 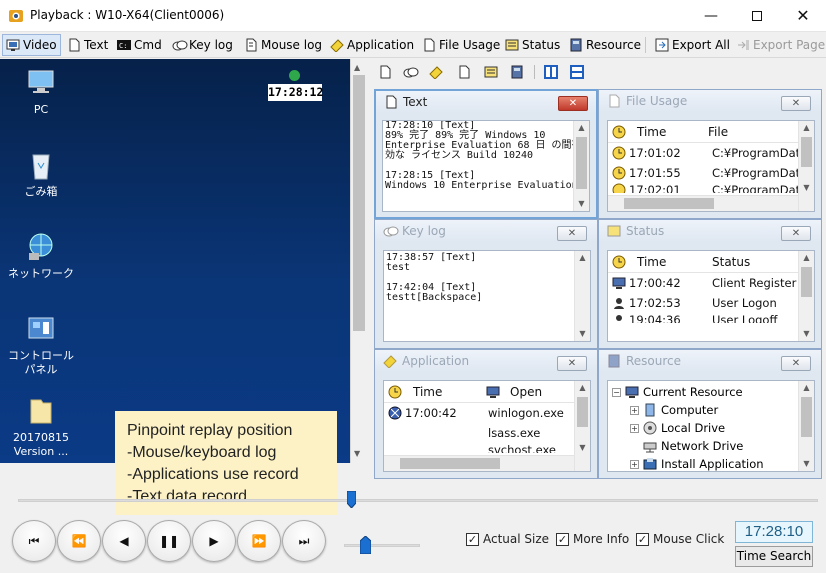 I want to click on skip-end-button: ⏭, so click(x=304, y=541).